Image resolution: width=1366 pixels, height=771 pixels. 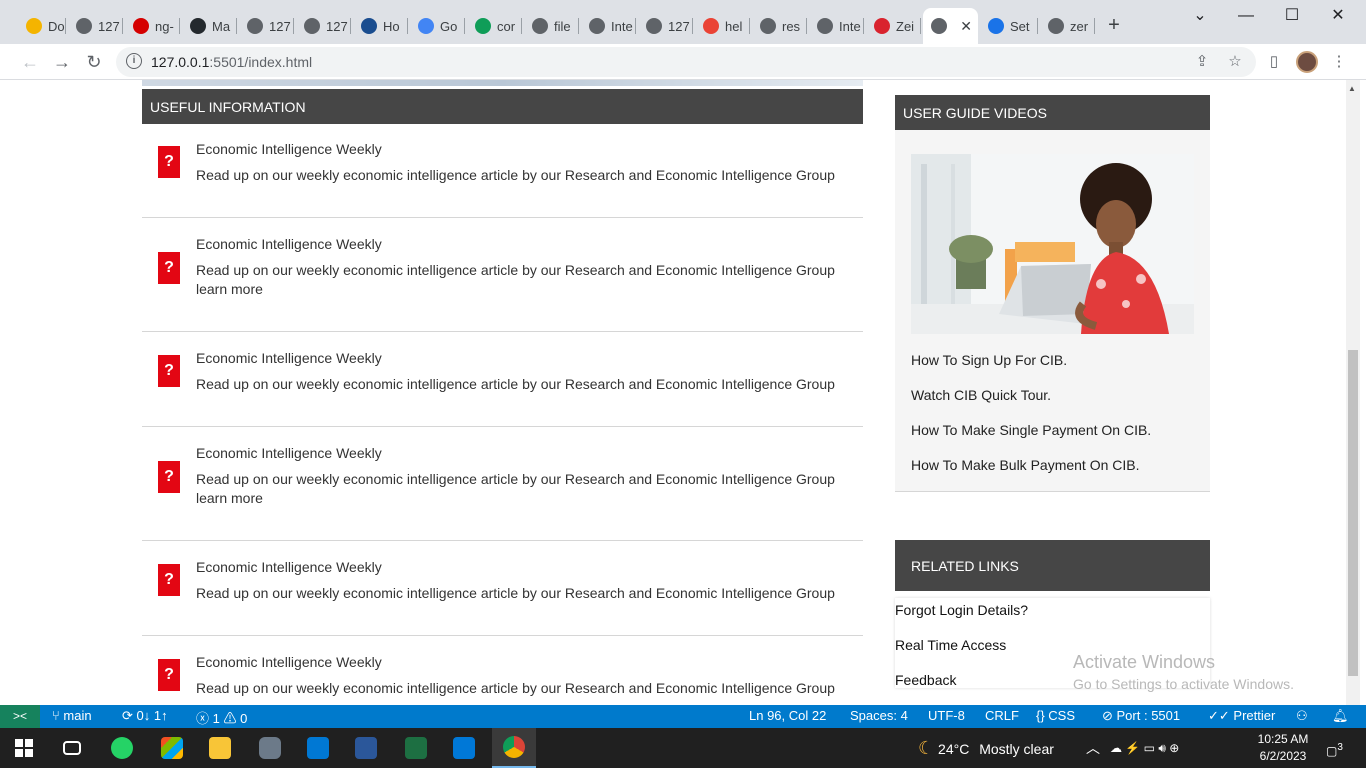 What do you see at coordinates (1352, 88) in the screenshot?
I see `scroll-up-arrow-icon: ▲` at bounding box center [1352, 88].